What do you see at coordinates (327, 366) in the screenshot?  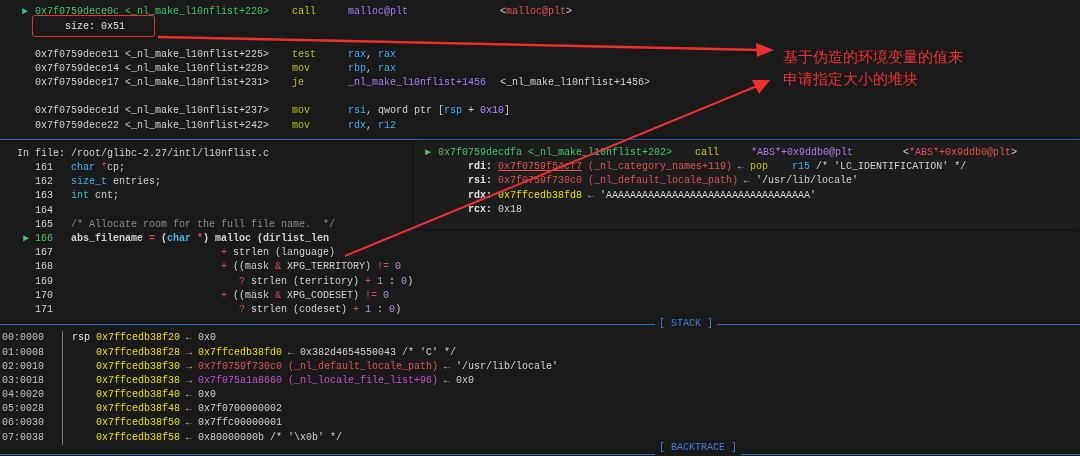 I see `stack-entry: 0x7ffcedb38f30 → 0x7f0759f730c0 (_nl_default_locale_path) ← '/usr/lib/locale'` at bounding box center [327, 366].